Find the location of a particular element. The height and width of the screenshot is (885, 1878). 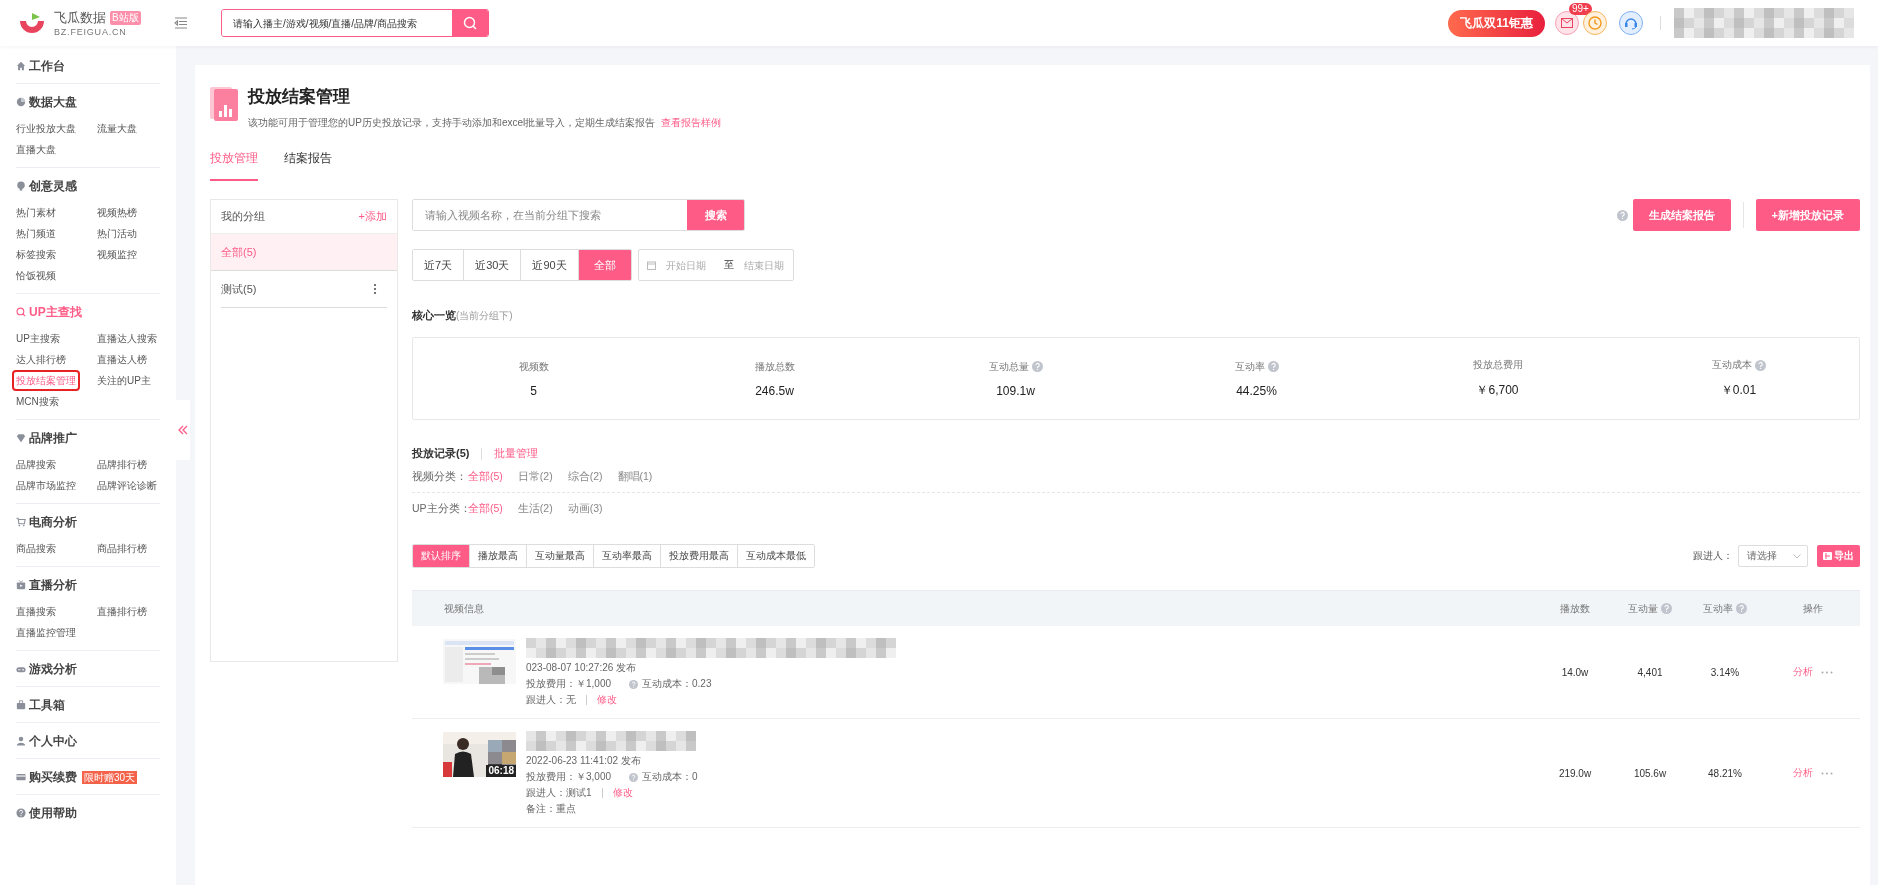

filter-option: 翻唱(1) is located at coordinates (635, 477).